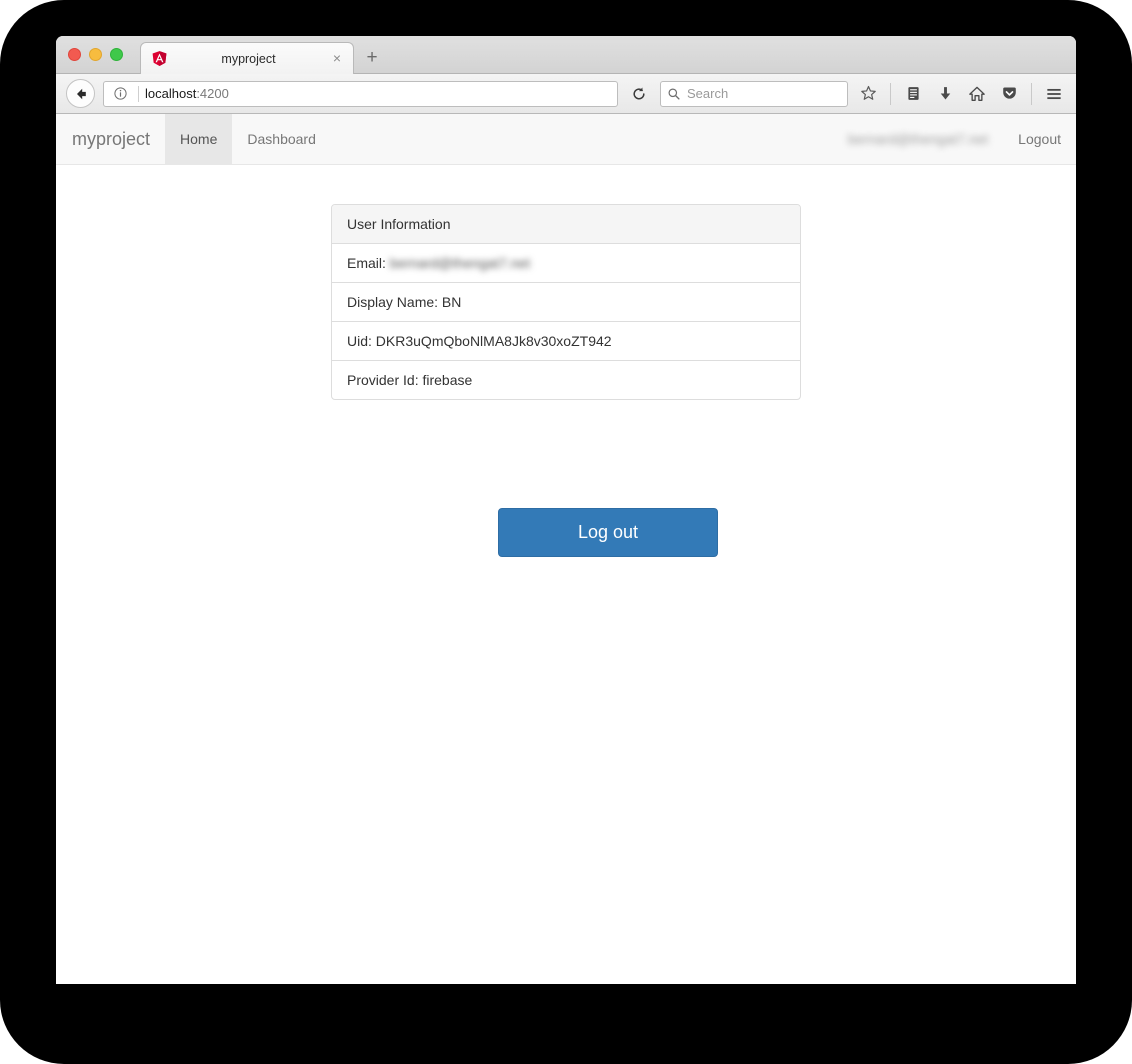 The width and height of the screenshot is (1132, 1064). I want to click on navbar-right-group: bernard@thengat7.net Logout, so click(954, 139).